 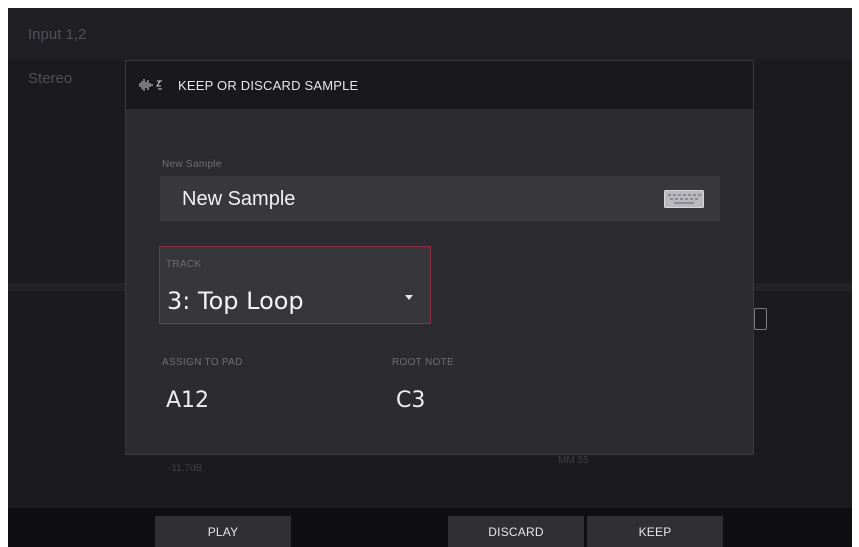 I want to click on sample-name-field: New Sample, so click(x=440, y=198).